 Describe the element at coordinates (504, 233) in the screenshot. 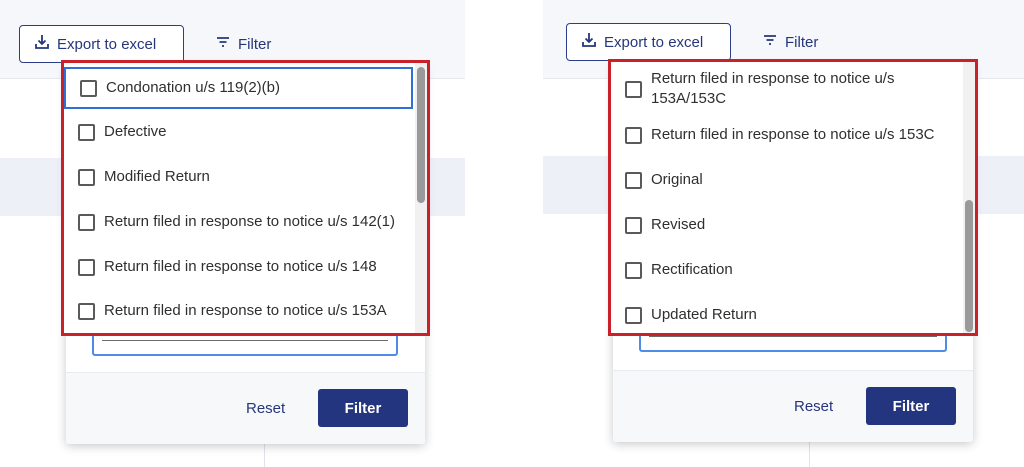

I see `panel-gutter` at that location.